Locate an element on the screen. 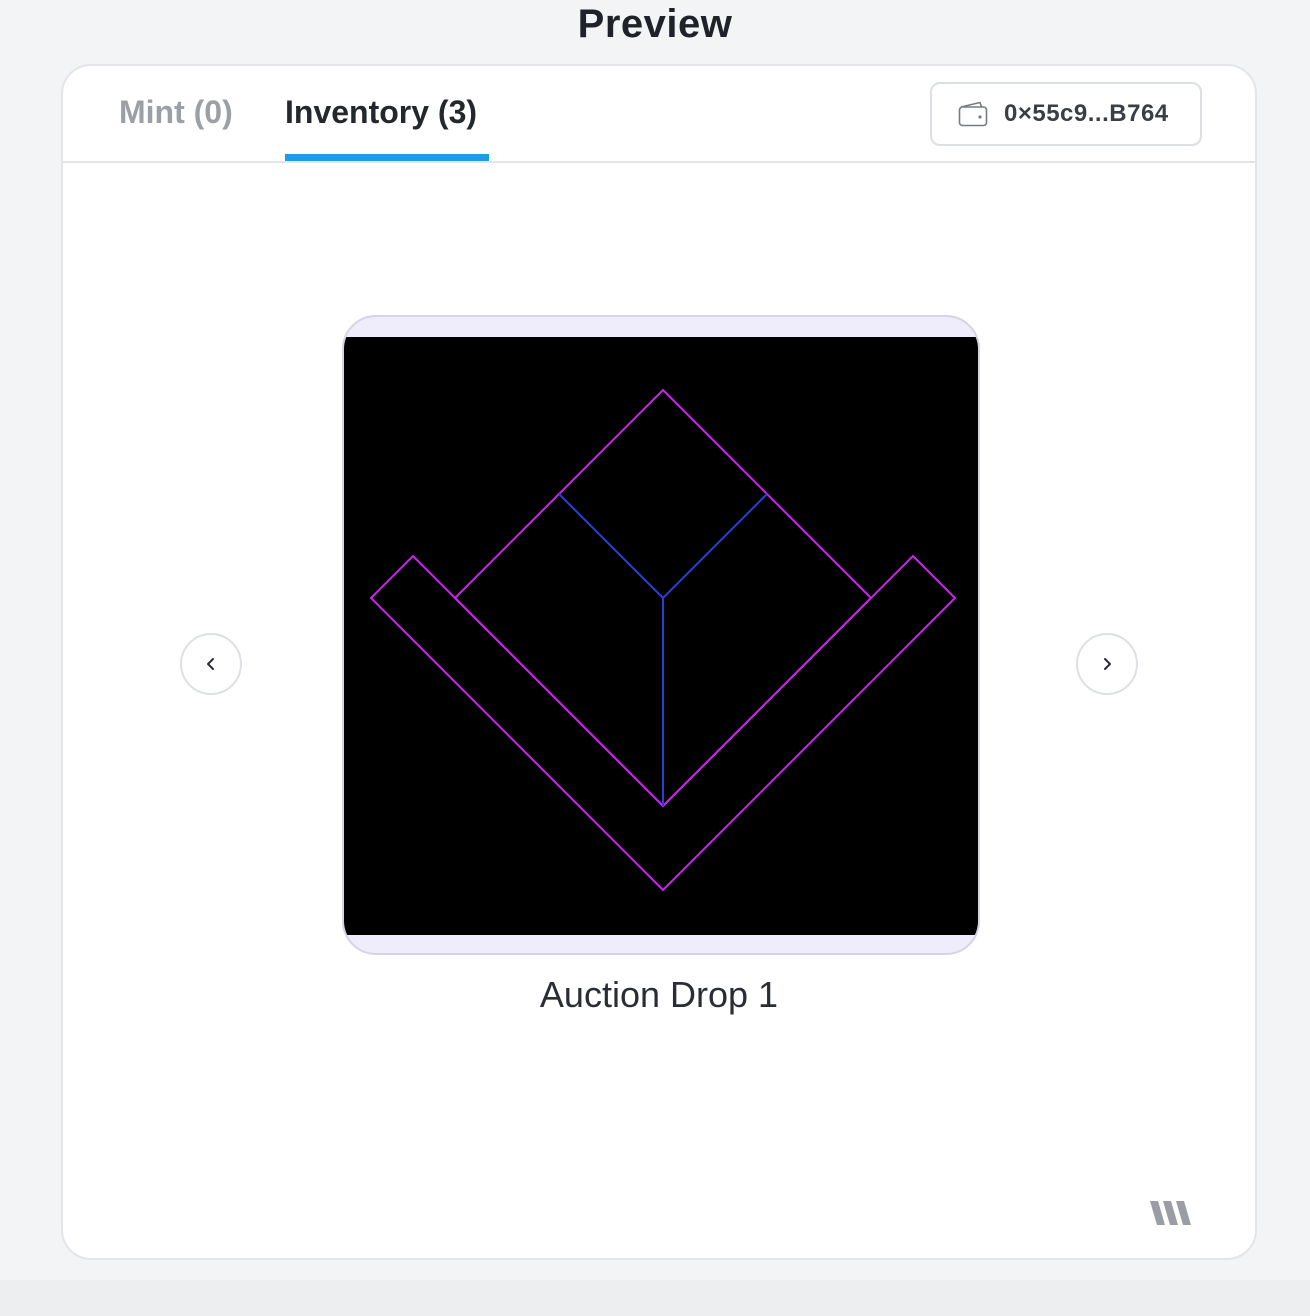 This screenshot has height=1316, width=1310. page-title: Preview is located at coordinates (655, 24).